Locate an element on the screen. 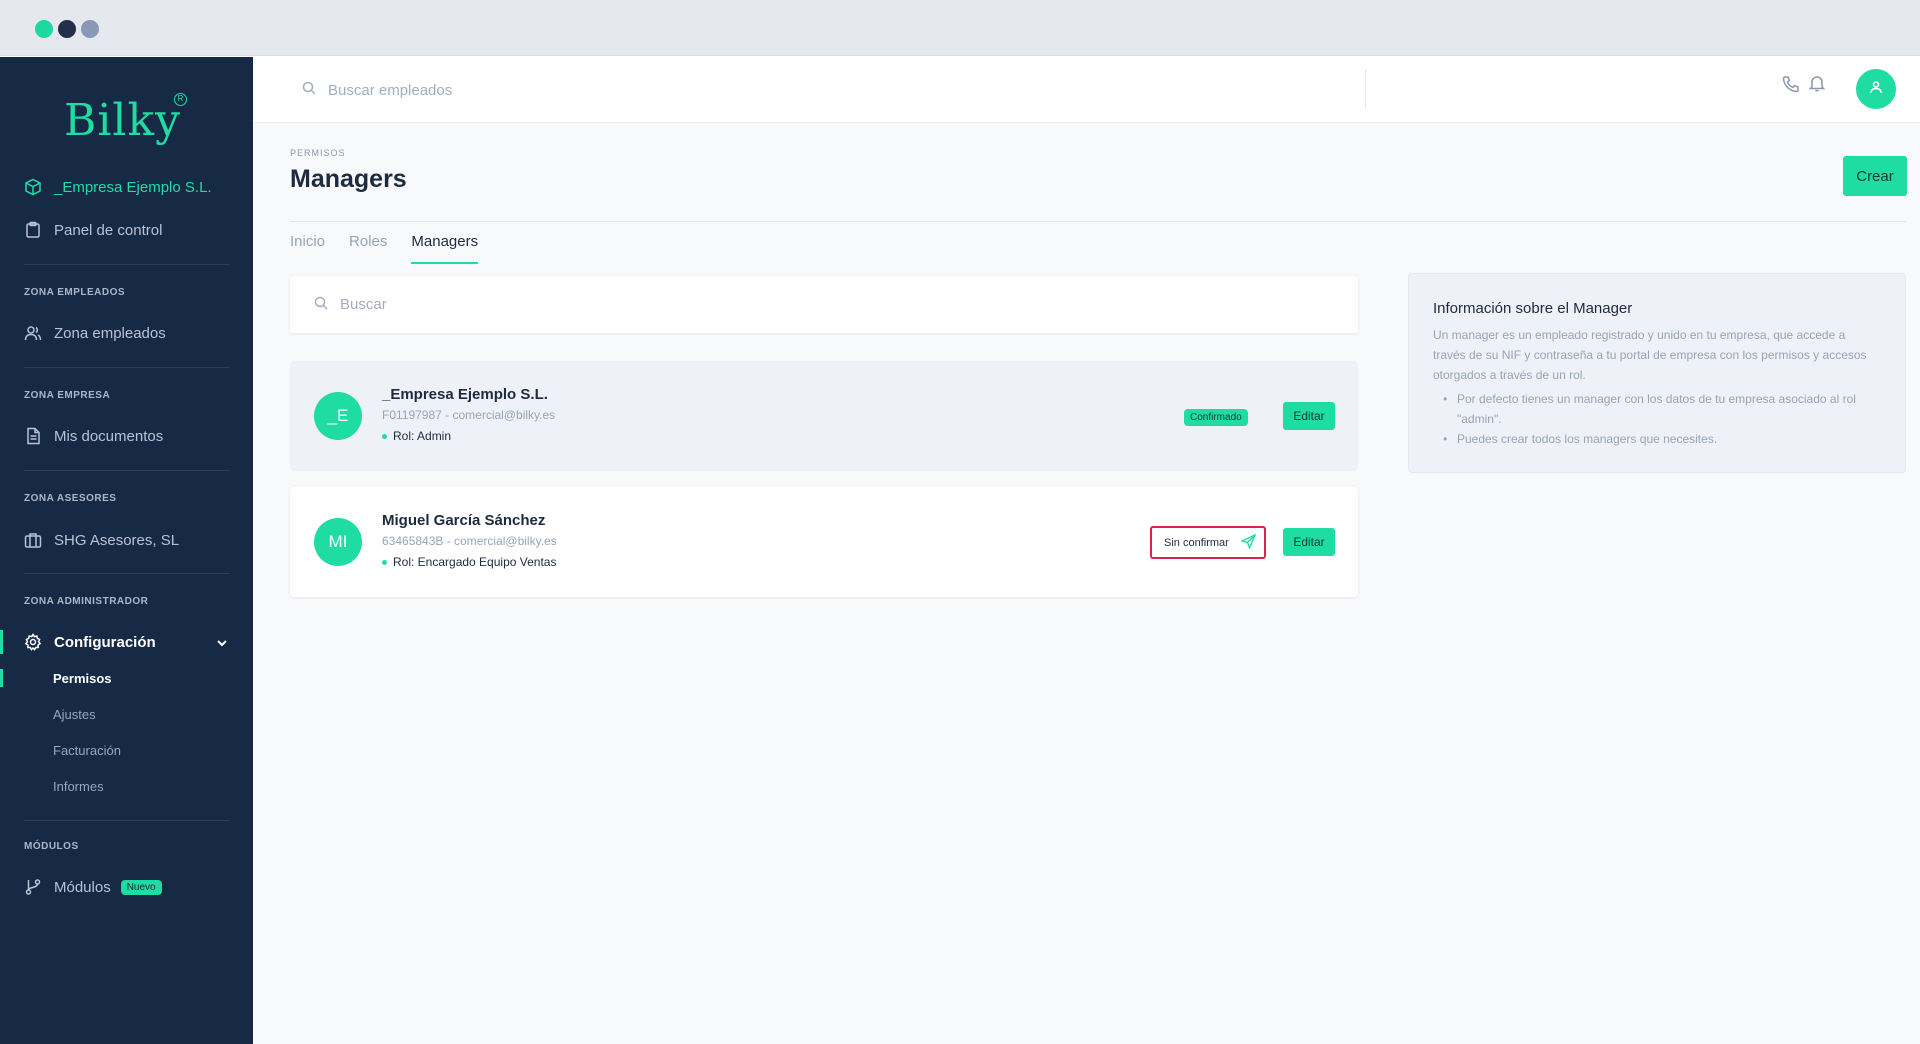 The image size is (1920, 1044). topbar-divider is located at coordinates (1365, 89).